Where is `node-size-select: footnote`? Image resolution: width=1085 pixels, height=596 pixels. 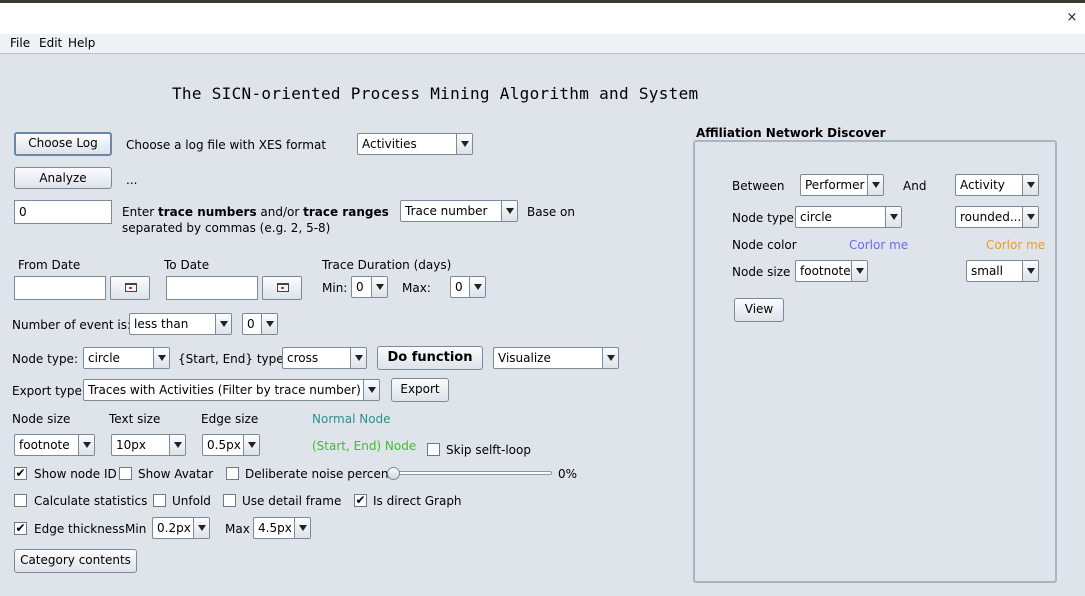 node-size-select: footnote is located at coordinates (54, 445).